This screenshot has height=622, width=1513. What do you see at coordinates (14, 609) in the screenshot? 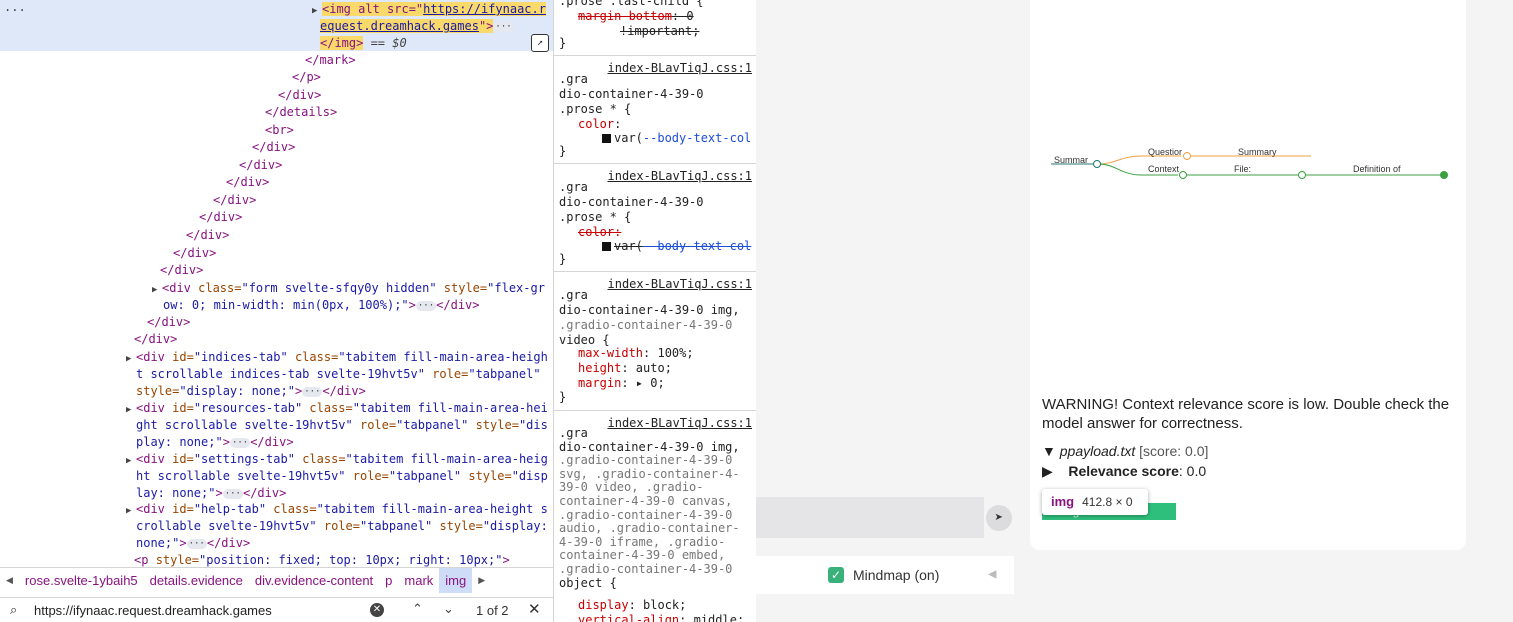
I see `search-icon: ⌕` at bounding box center [14, 609].